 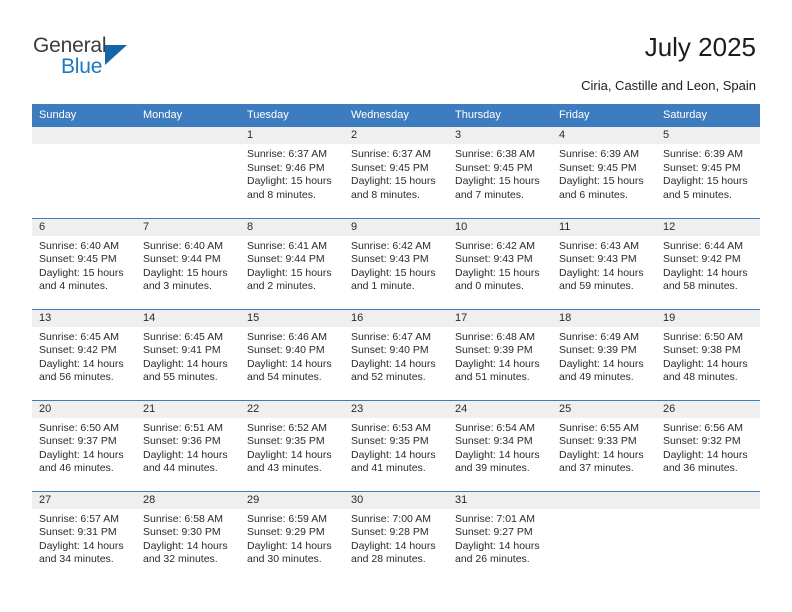 I want to click on sunset-text: Sunset: 9:45 PM, so click(x=598, y=167).